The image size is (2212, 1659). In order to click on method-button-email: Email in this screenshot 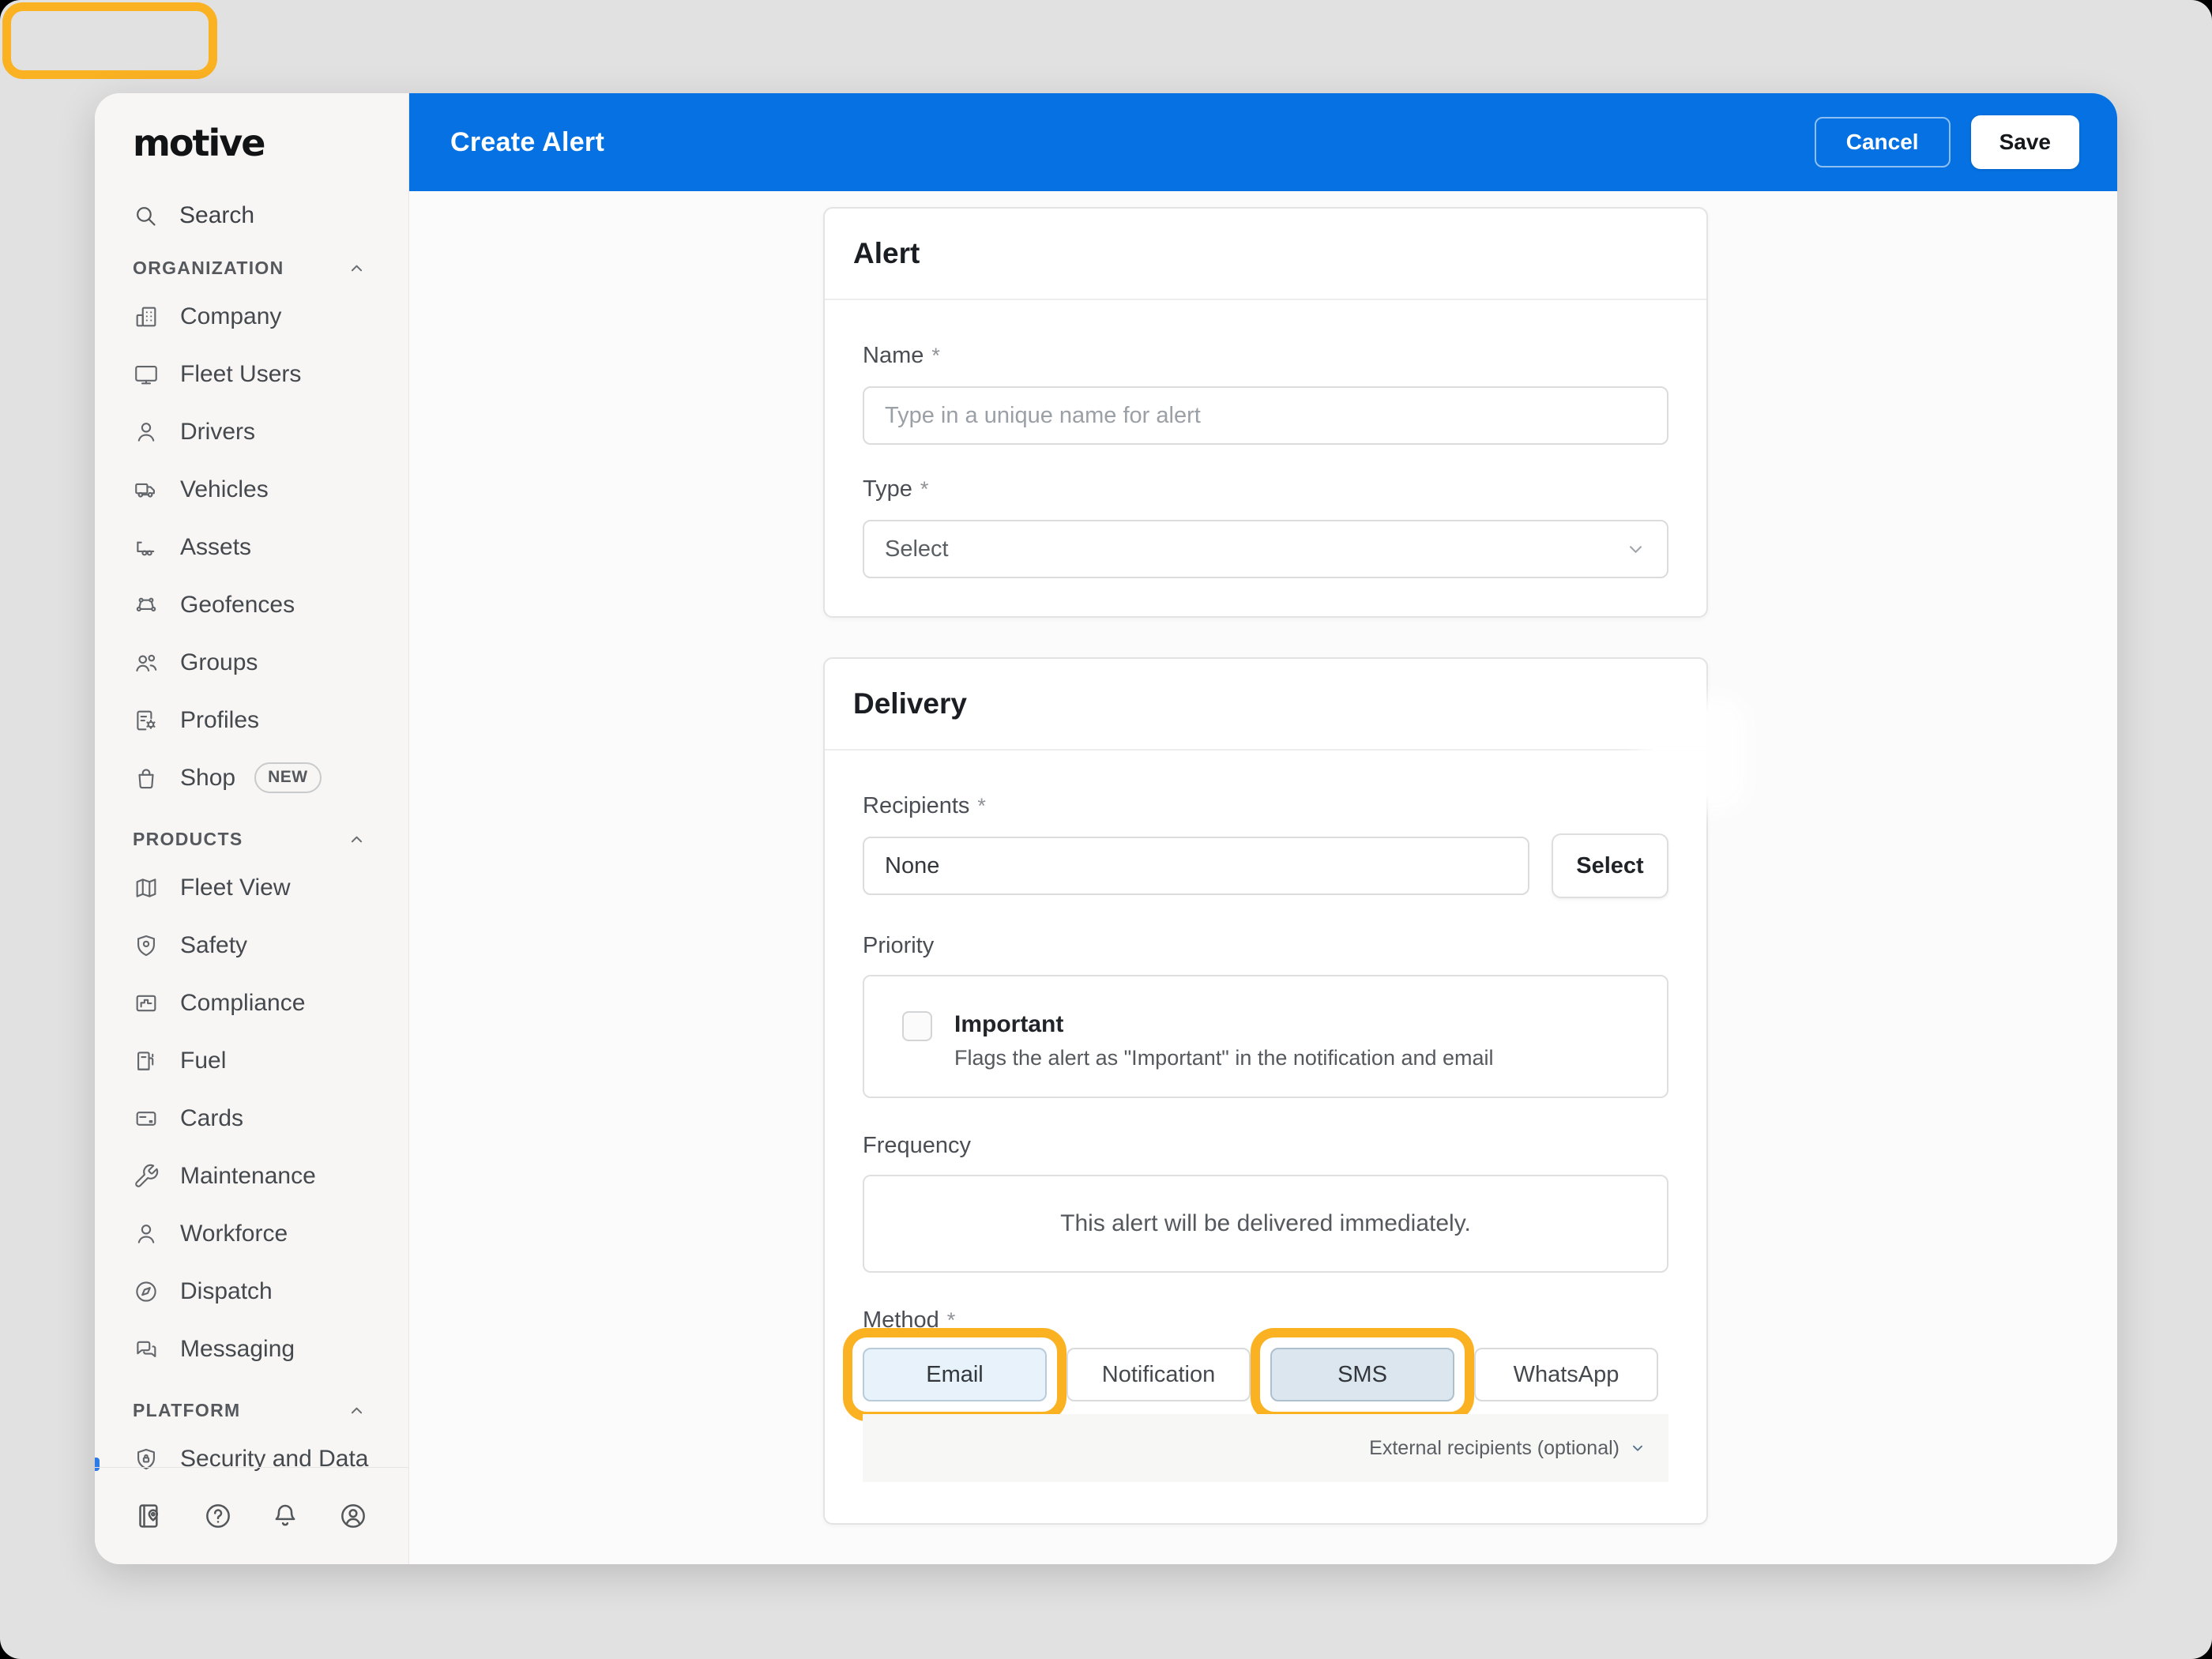, I will do `click(955, 1374)`.